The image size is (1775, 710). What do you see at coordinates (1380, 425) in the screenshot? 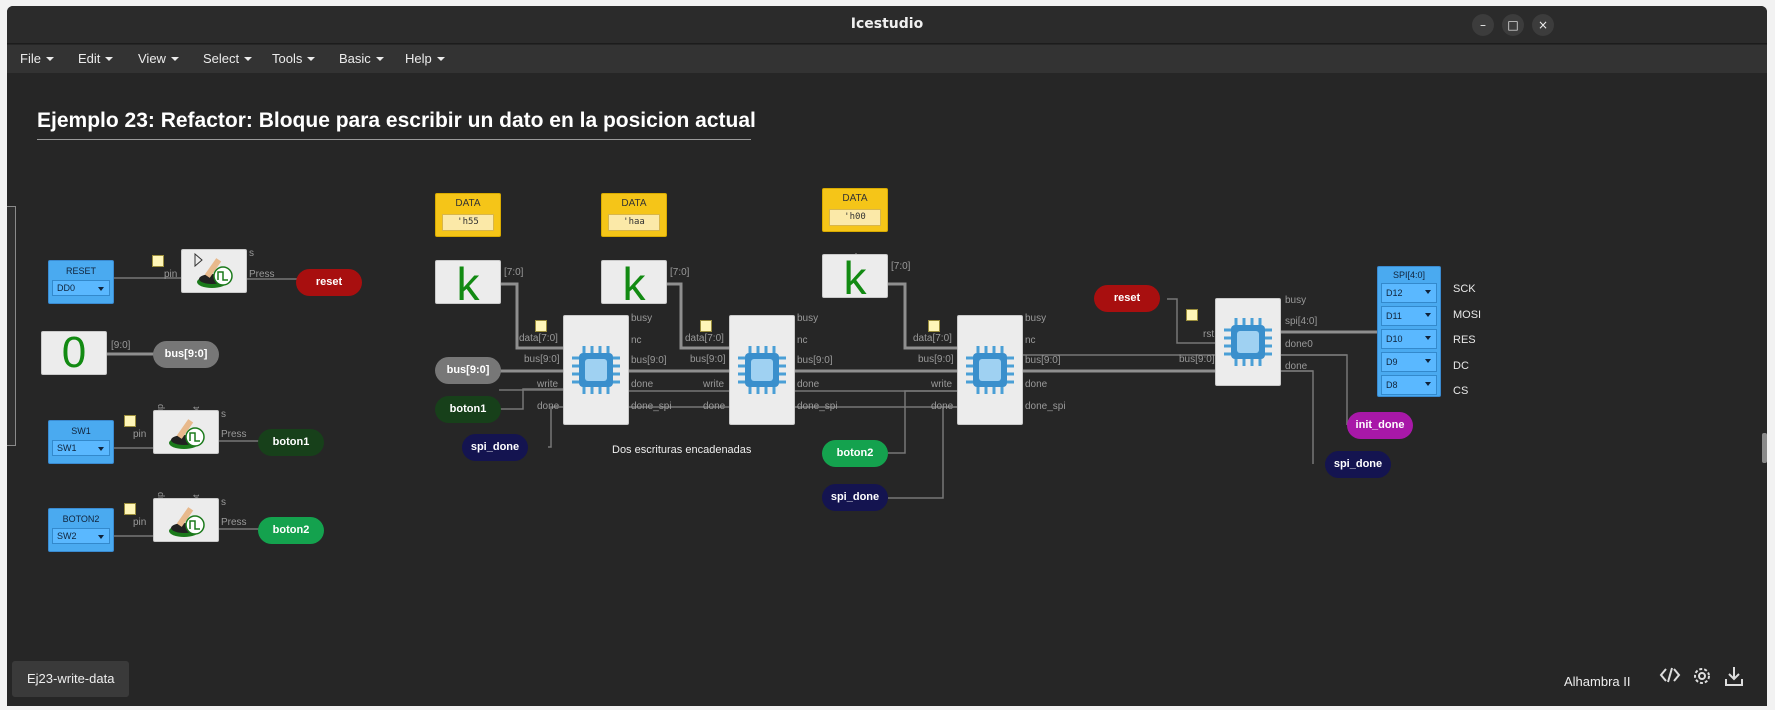
I see `label-init-done: init_done` at bounding box center [1380, 425].